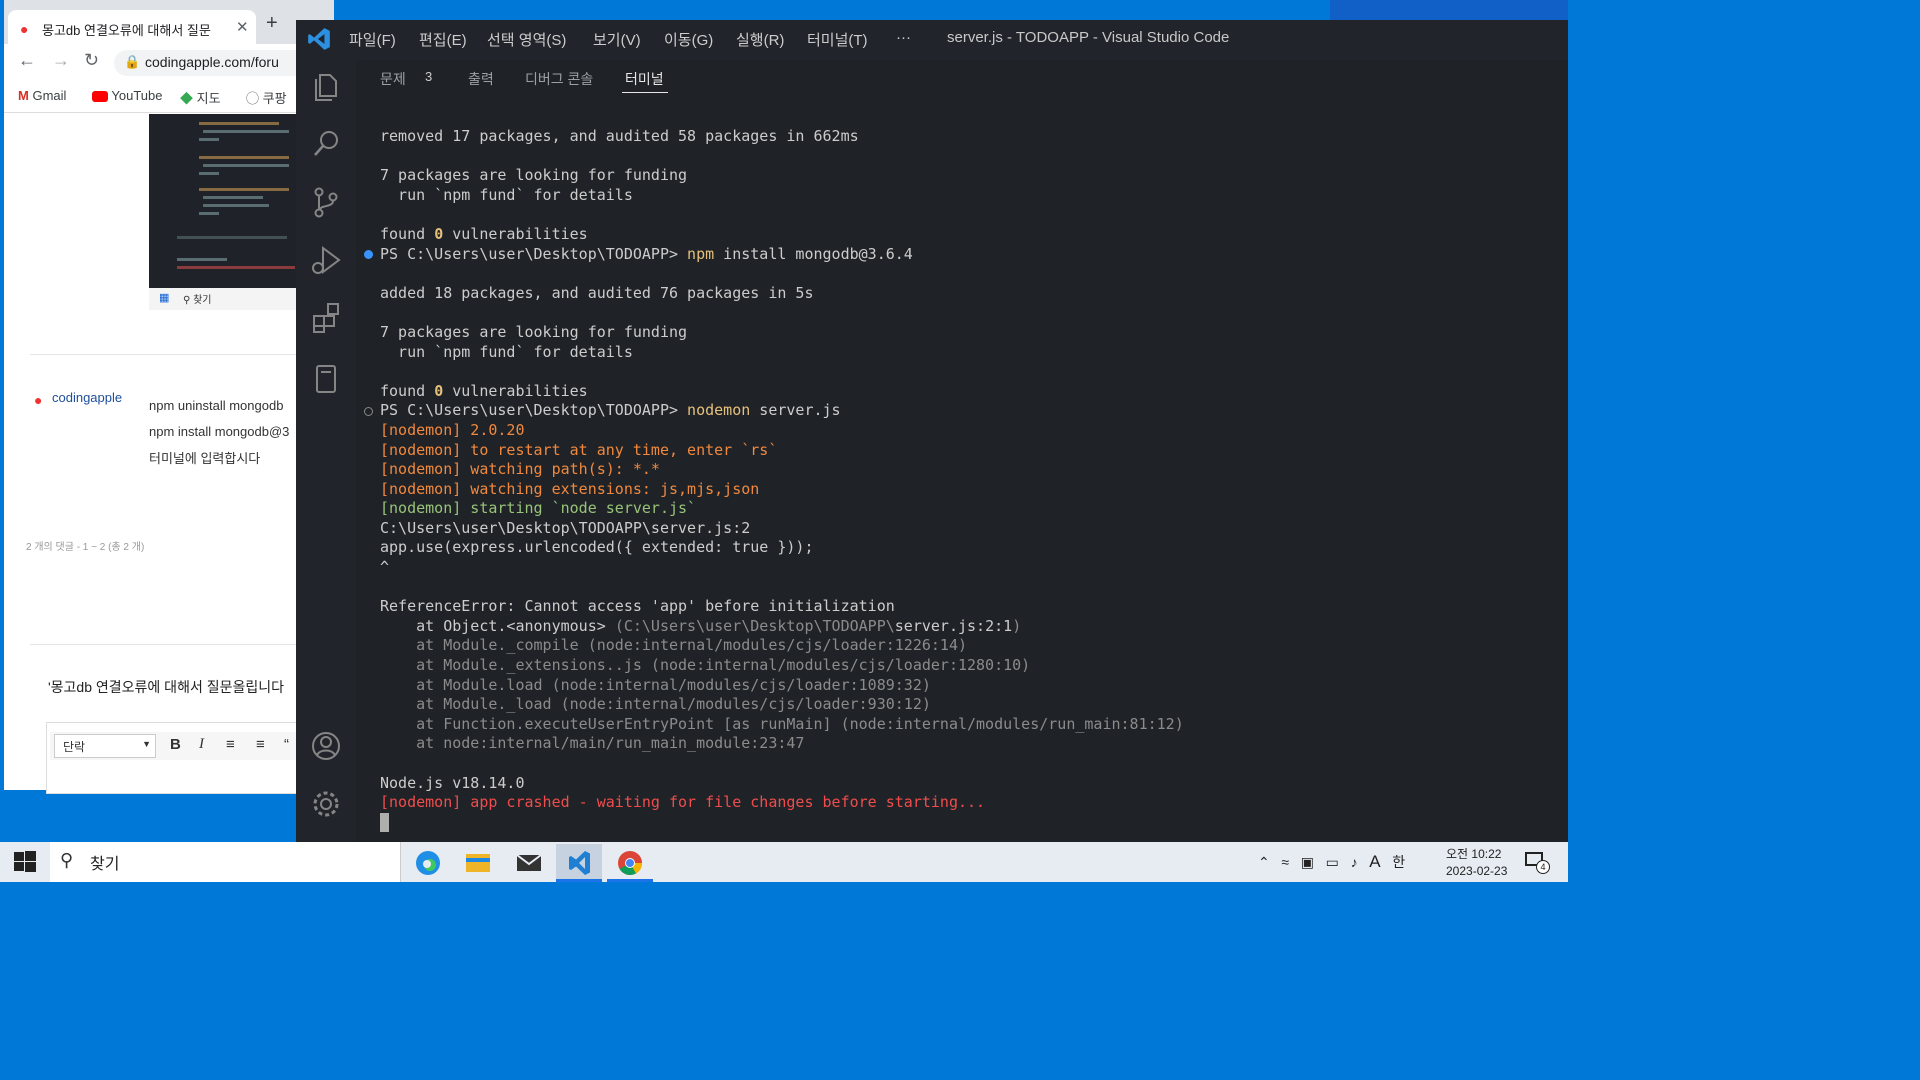 This screenshot has height=1080, width=1920. What do you see at coordinates (538, 508) in the screenshot?
I see `nodemon-line: [nodemon] starting `node server.js`` at bounding box center [538, 508].